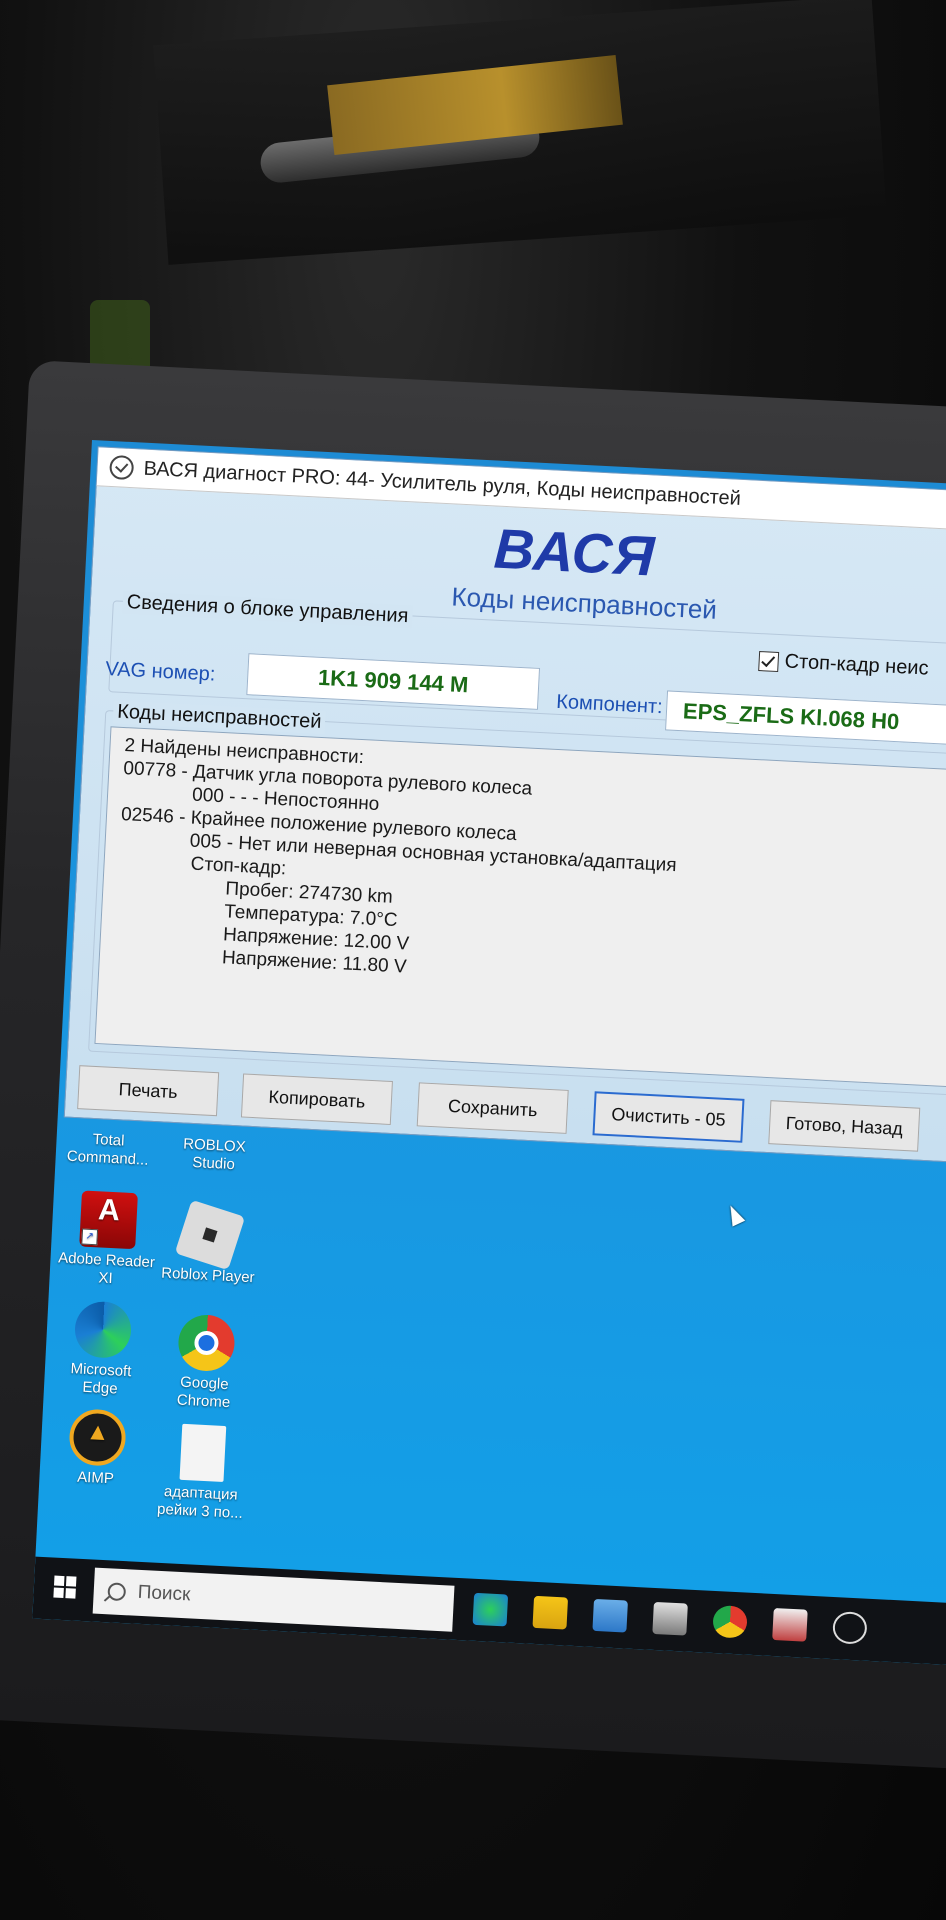  I want to click on taskbar-search: Поиск, so click(273, 1599).